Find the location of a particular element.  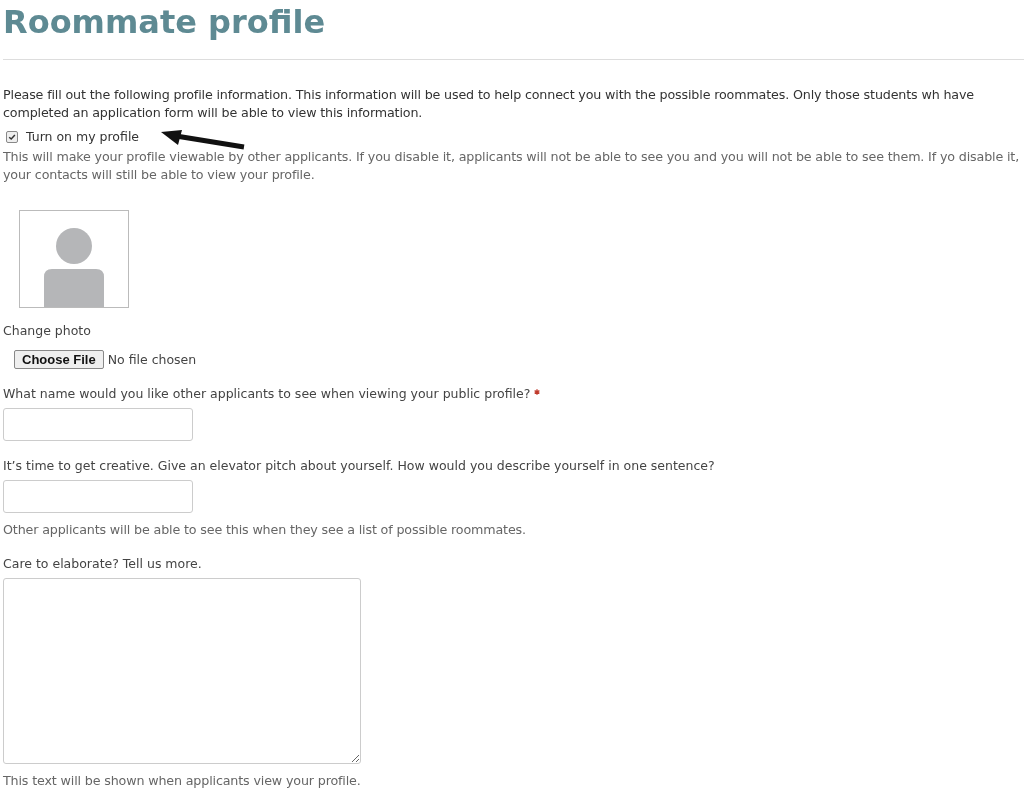

photo-label: Change photo is located at coordinates (47, 331).